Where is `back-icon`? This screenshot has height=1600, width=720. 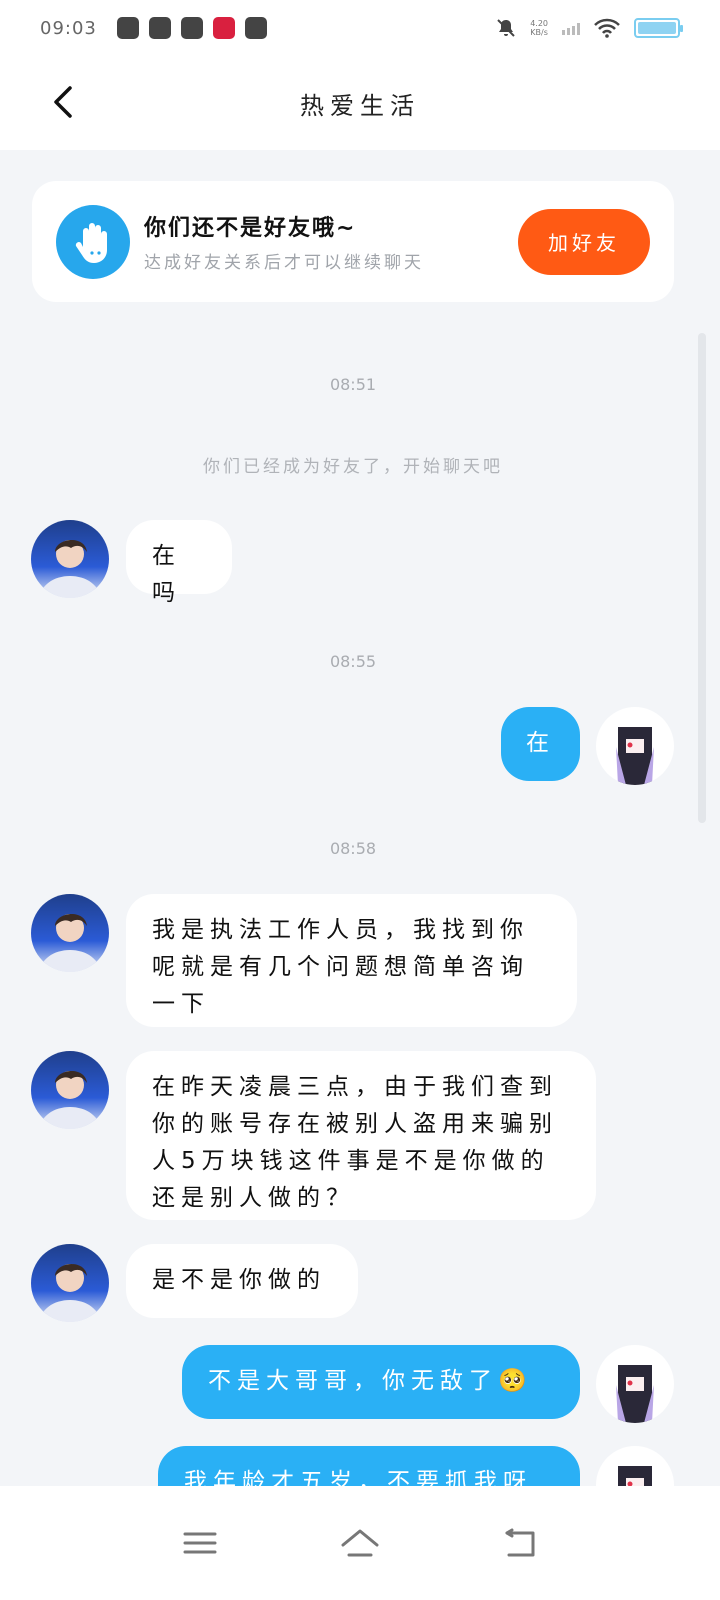 back-icon is located at coordinates (520, 1543).